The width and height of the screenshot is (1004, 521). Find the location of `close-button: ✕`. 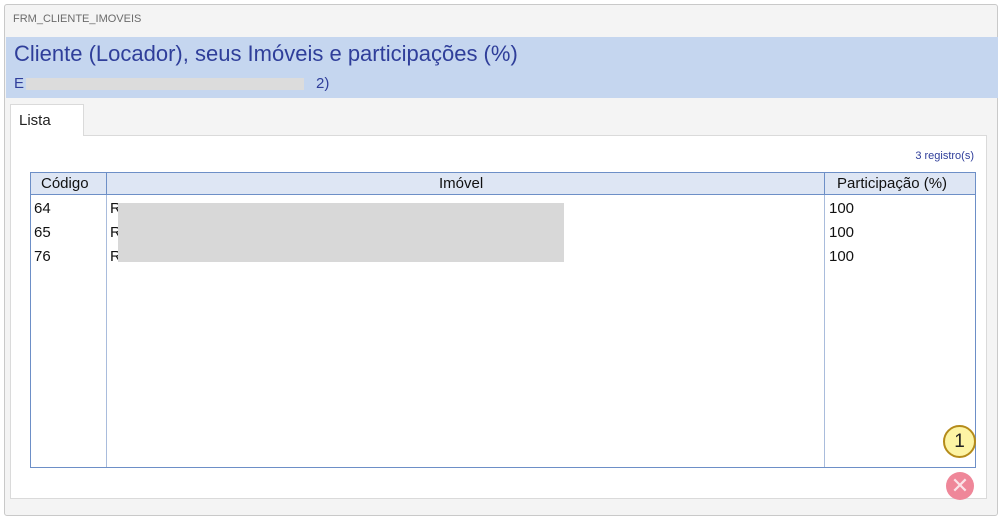

close-button: ✕ is located at coordinates (960, 486).